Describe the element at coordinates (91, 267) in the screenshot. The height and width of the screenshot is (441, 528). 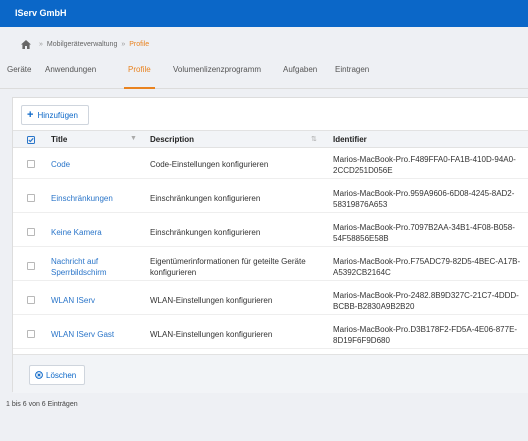
I see `profile-title-link: Nachricht auf Sperrbildschirm` at that location.